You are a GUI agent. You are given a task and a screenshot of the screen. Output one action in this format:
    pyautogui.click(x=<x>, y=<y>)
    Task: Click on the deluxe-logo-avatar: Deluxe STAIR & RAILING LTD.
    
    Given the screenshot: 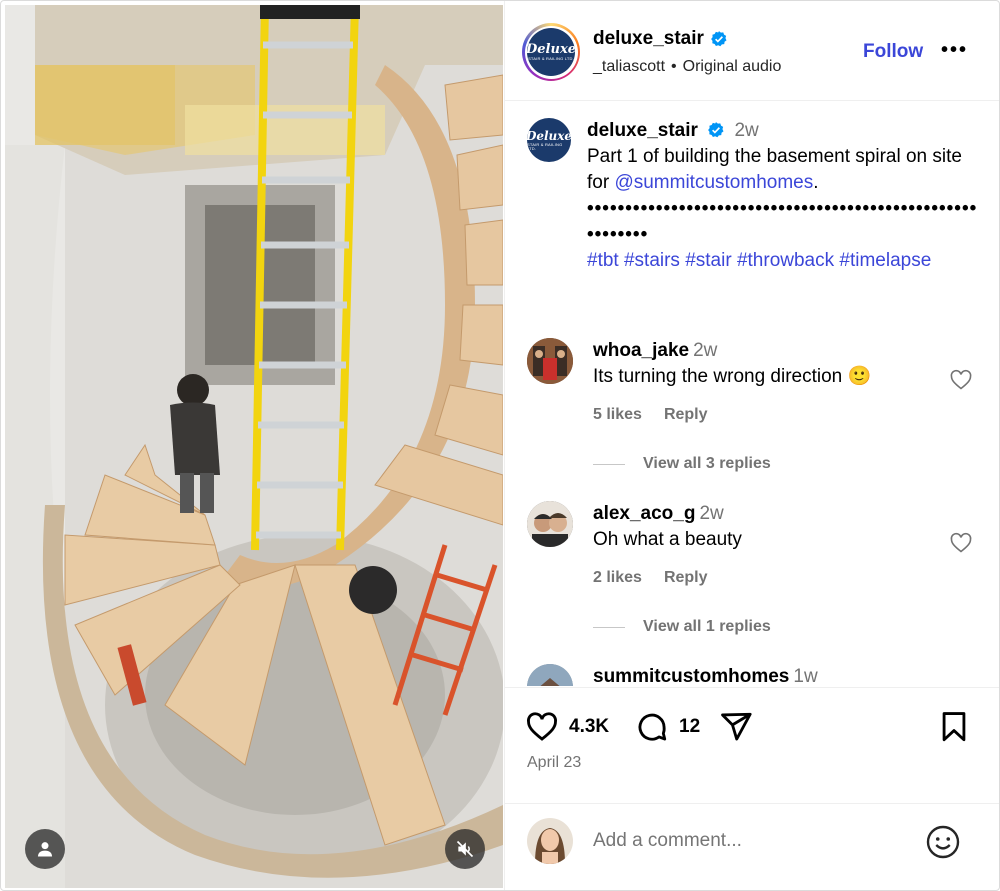 What is the action you would take?
    pyautogui.click(x=551, y=52)
    